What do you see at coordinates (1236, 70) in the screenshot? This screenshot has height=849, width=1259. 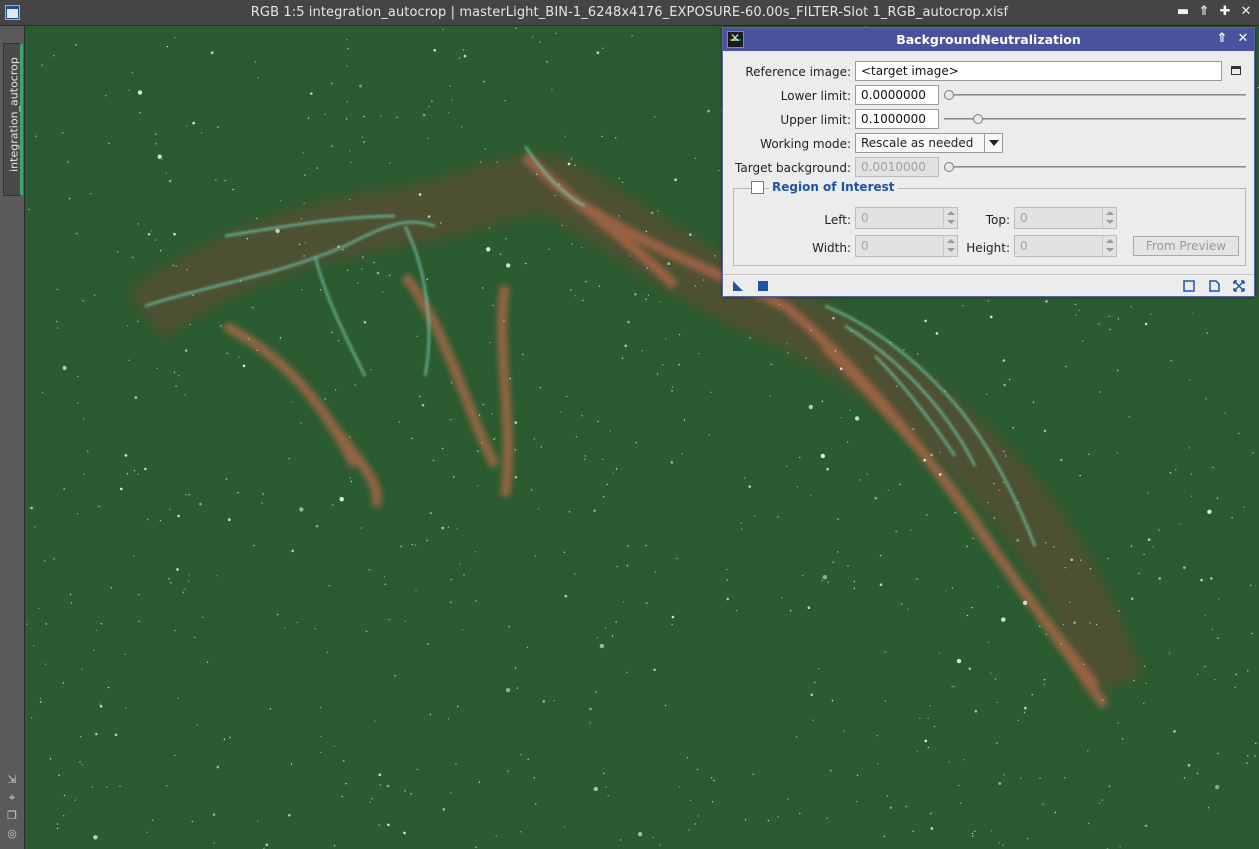 I see `select-view-icon` at bounding box center [1236, 70].